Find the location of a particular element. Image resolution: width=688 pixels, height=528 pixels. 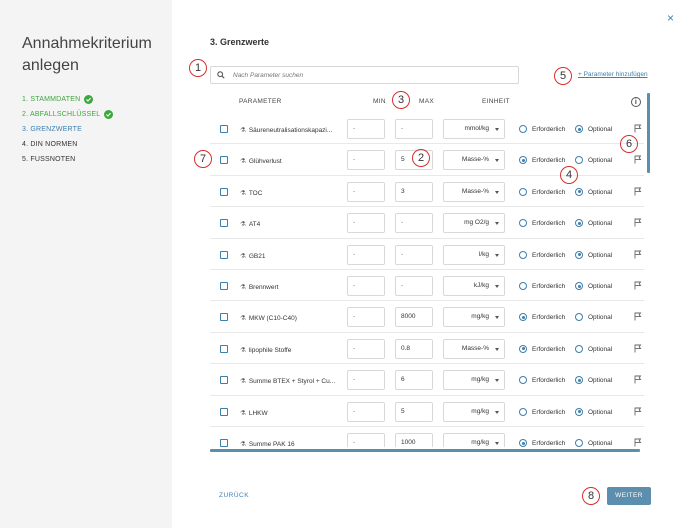

info-icon: i is located at coordinates (636, 102).